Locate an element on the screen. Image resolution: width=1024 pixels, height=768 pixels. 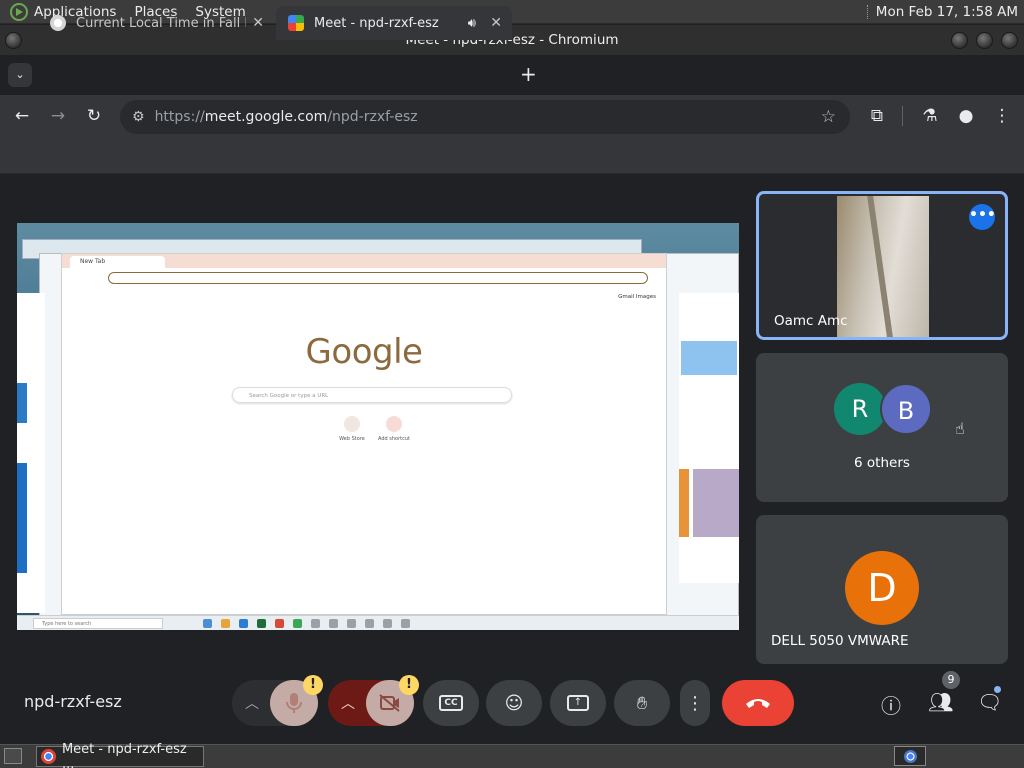
presented-right-window is located at coordinates (709, 438).